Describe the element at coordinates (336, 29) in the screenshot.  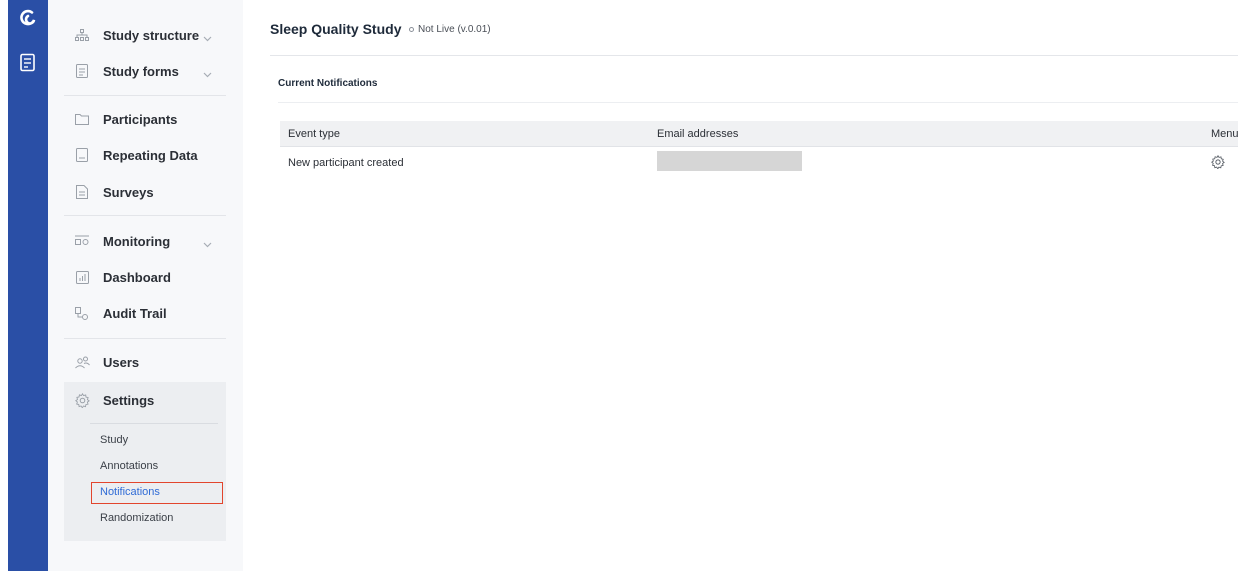
I see `study-title: Sleep Quality Study` at that location.